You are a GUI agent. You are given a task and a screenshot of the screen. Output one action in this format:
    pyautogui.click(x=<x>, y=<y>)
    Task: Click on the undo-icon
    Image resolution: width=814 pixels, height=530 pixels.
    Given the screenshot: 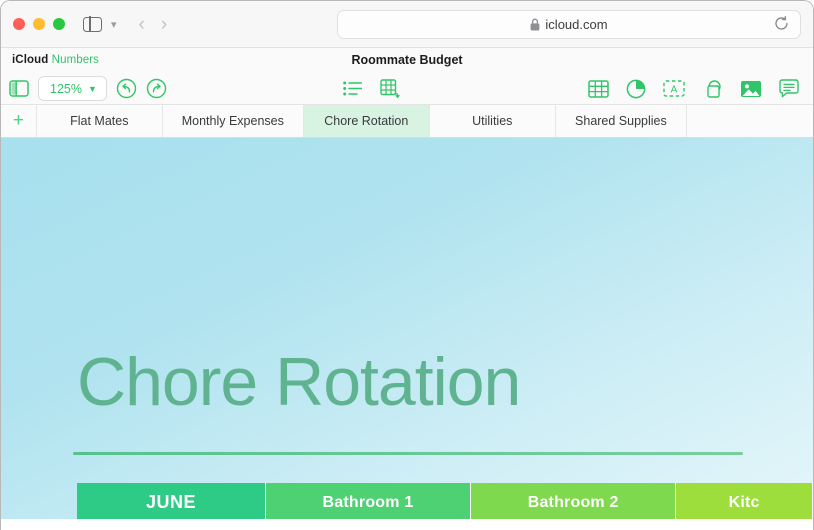 What is the action you would take?
    pyautogui.click(x=126, y=88)
    